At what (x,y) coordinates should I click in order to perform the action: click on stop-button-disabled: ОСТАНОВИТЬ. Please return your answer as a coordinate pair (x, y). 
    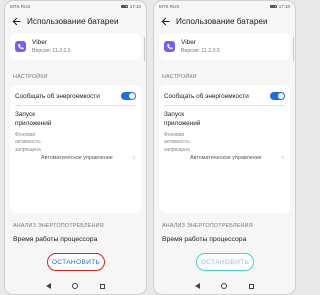
    Looking at the image, I should click on (225, 262).